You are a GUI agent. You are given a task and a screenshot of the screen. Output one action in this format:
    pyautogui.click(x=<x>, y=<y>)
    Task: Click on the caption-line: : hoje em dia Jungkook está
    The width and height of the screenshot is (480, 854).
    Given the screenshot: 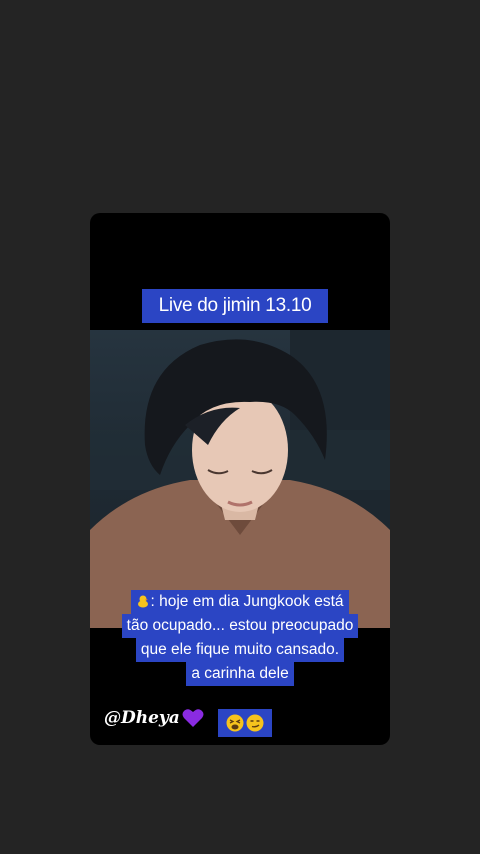 What is the action you would take?
    pyautogui.click(x=240, y=602)
    